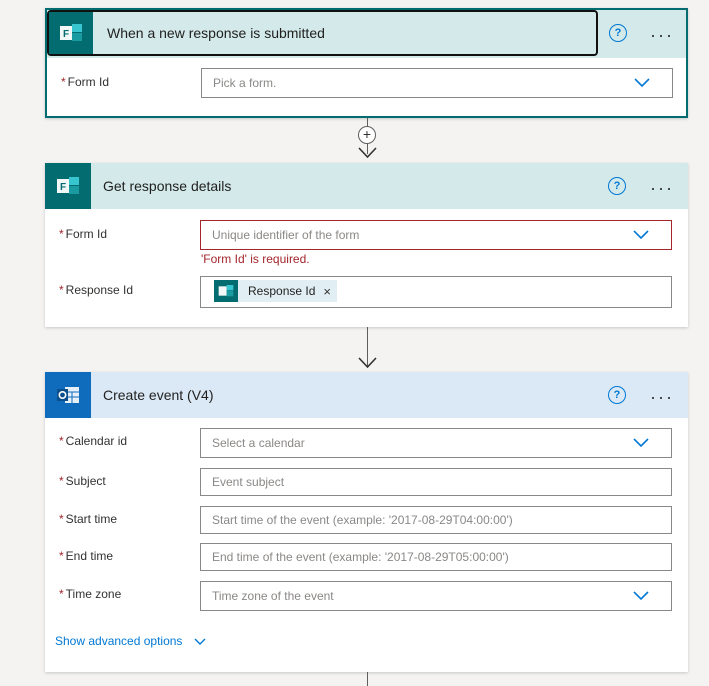 The height and width of the screenshot is (686, 709). What do you see at coordinates (367, 679) in the screenshot?
I see `connector-line` at bounding box center [367, 679].